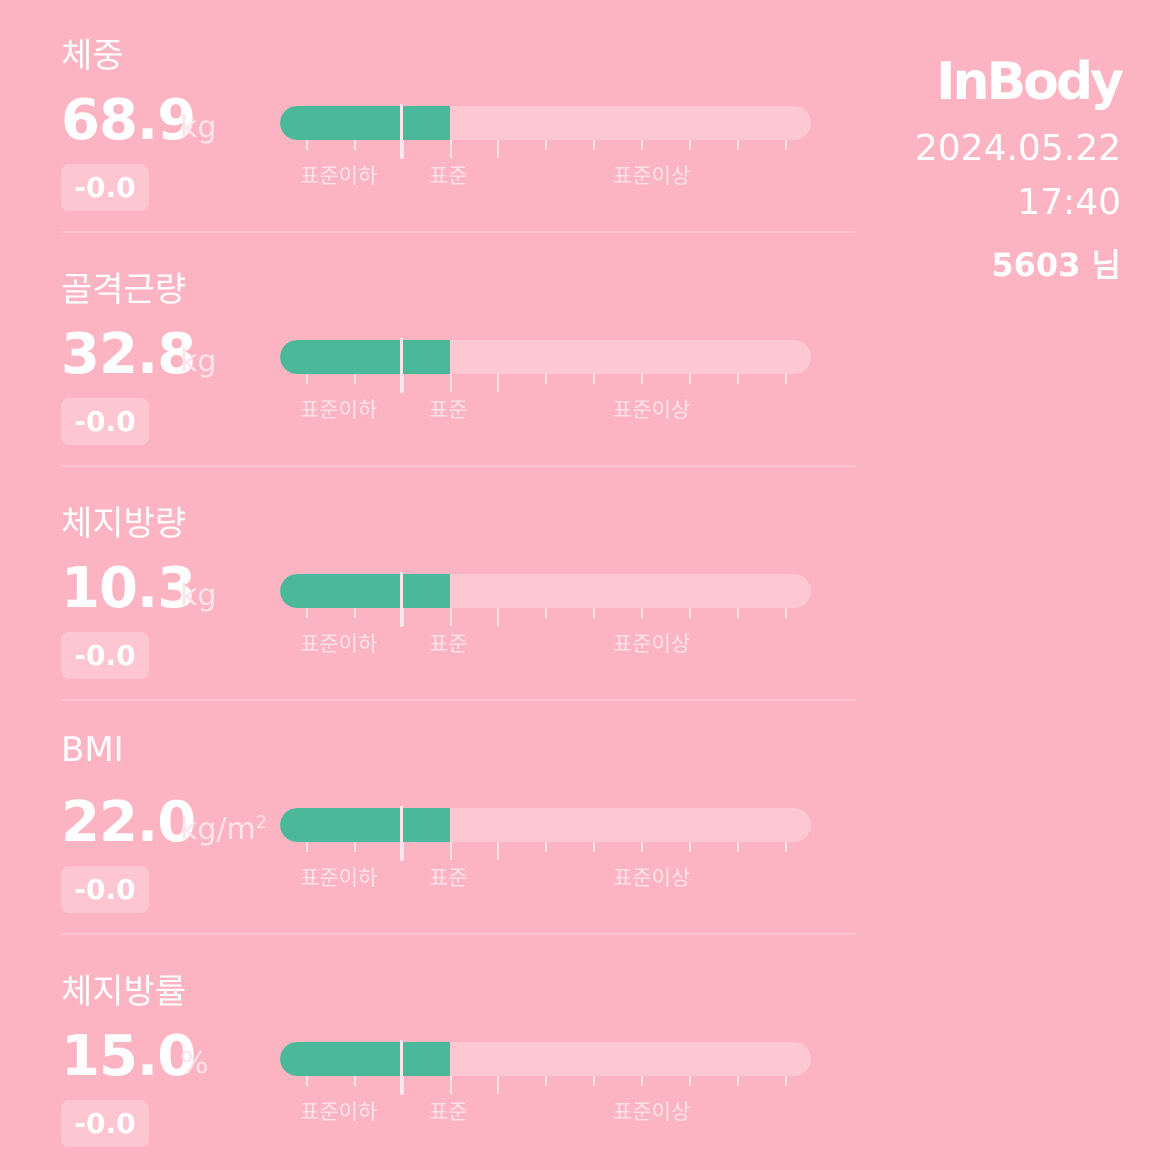 This screenshot has width=1170, height=1170. What do you see at coordinates (1030, 82) in the screenshot?
I see `inbody-logo: InBody` at bounding box center [1030, 82].